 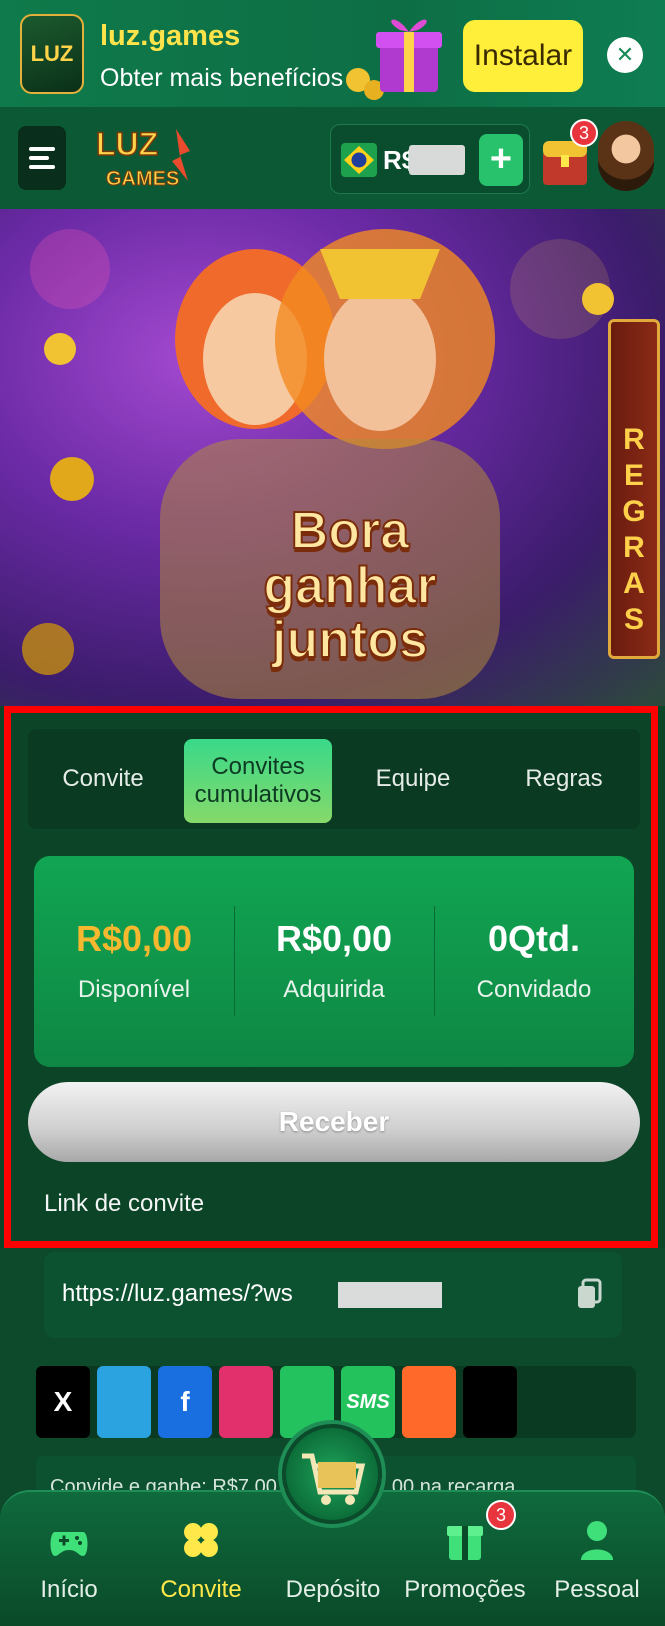 What do you see at coordinates (333, 1295) in the screenshot?
I see `invite-link-field: https://luz.games/?ws` at bounding box center [333, 1295].